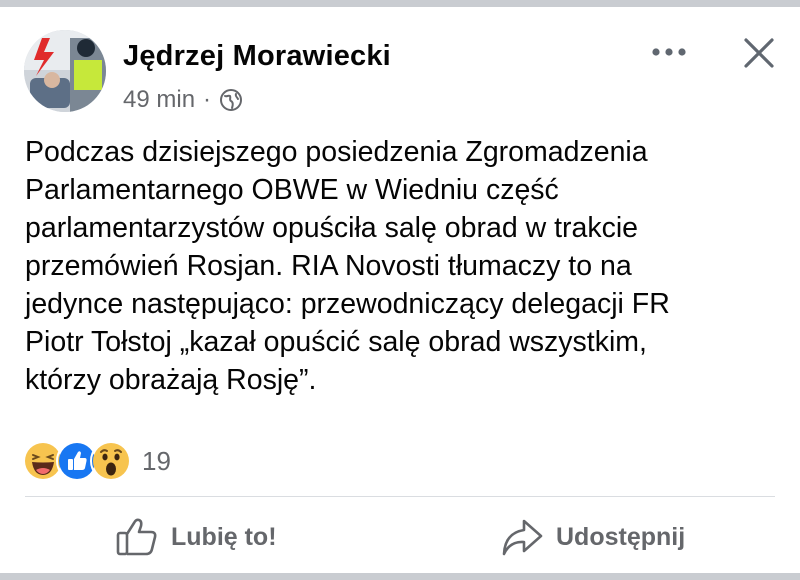 The image size is (800, 580). What do you see at coordinates (621, 536) in the screenshot?
I see `share-label: Udostępnij` at bounding box center [621, 536].